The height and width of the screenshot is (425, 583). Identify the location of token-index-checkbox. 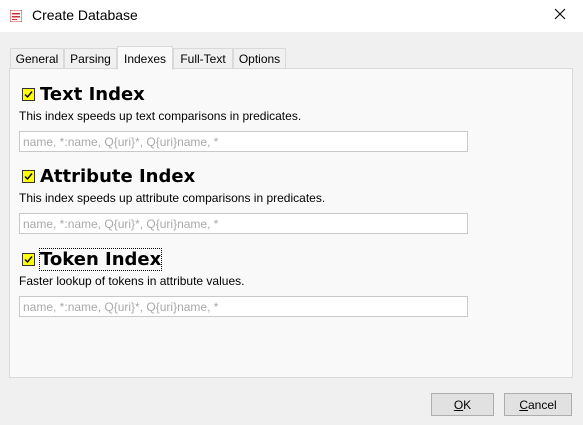
(32, 260).